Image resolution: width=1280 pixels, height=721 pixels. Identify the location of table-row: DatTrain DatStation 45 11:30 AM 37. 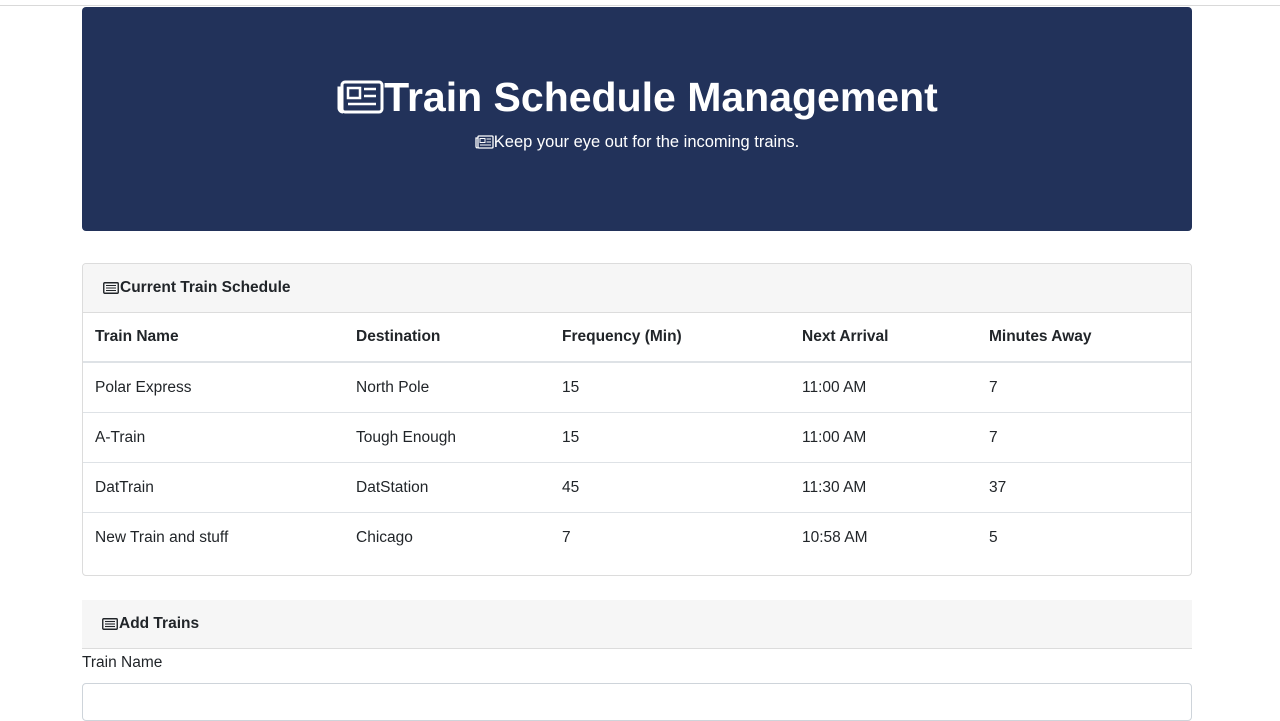
(637, 487).